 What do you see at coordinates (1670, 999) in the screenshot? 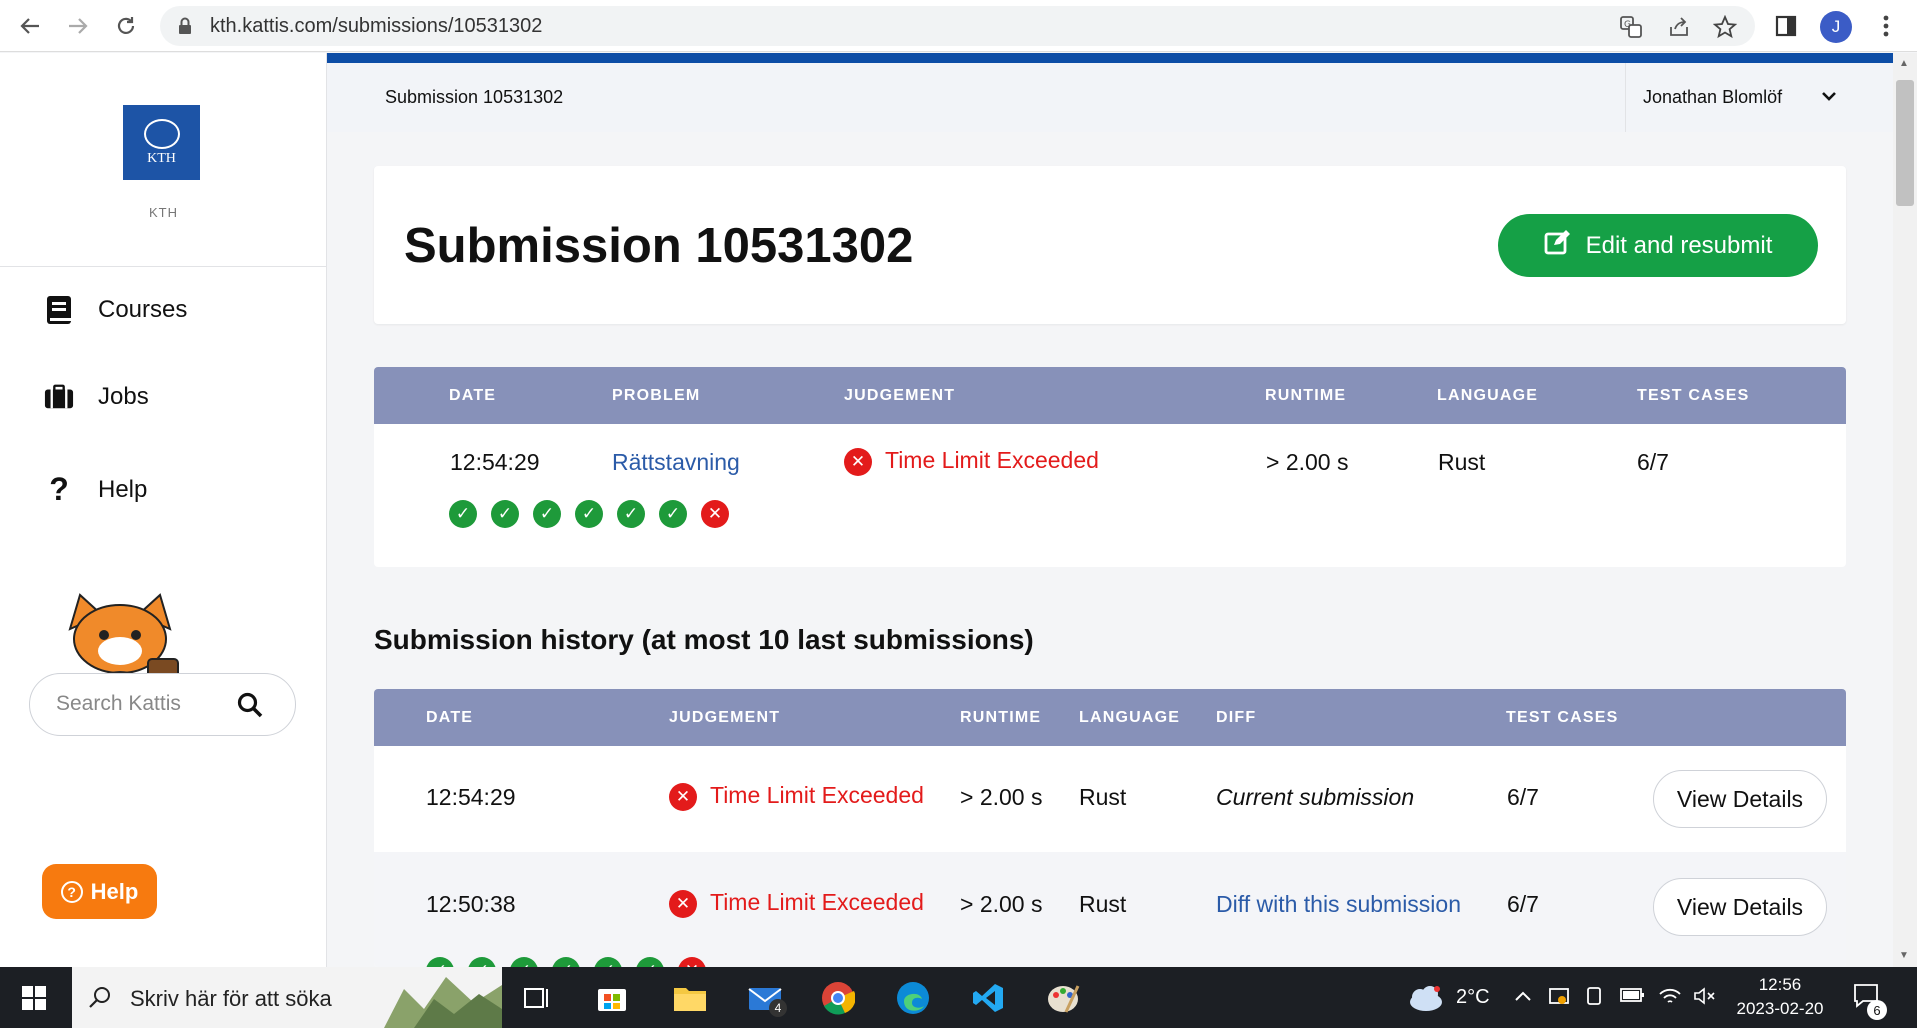
I see `wifi-icon` at bounding box center [1670, 999].